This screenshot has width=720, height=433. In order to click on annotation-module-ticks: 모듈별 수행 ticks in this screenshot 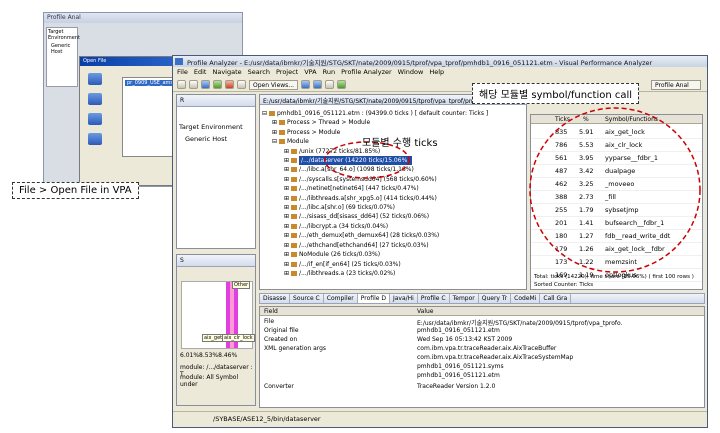, I will do `click(400, 143)`.